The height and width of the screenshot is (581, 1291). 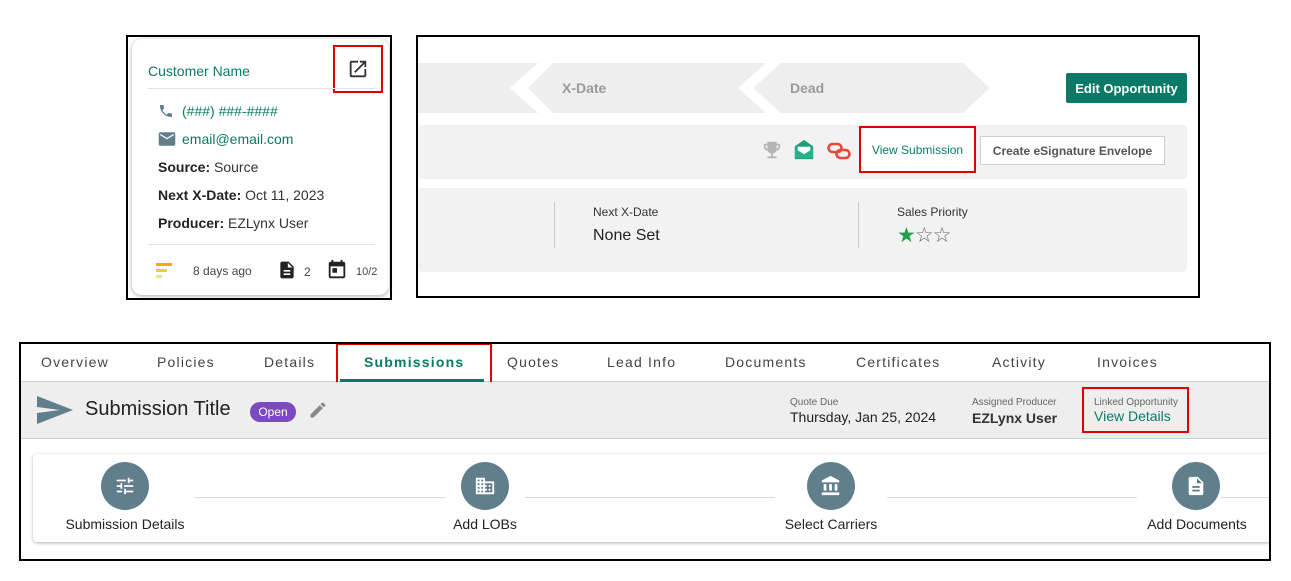 What do you see at coordinates (164, 270) in the screenshot?
I see `priority-bars-icon` at bounding box center [164, 270].